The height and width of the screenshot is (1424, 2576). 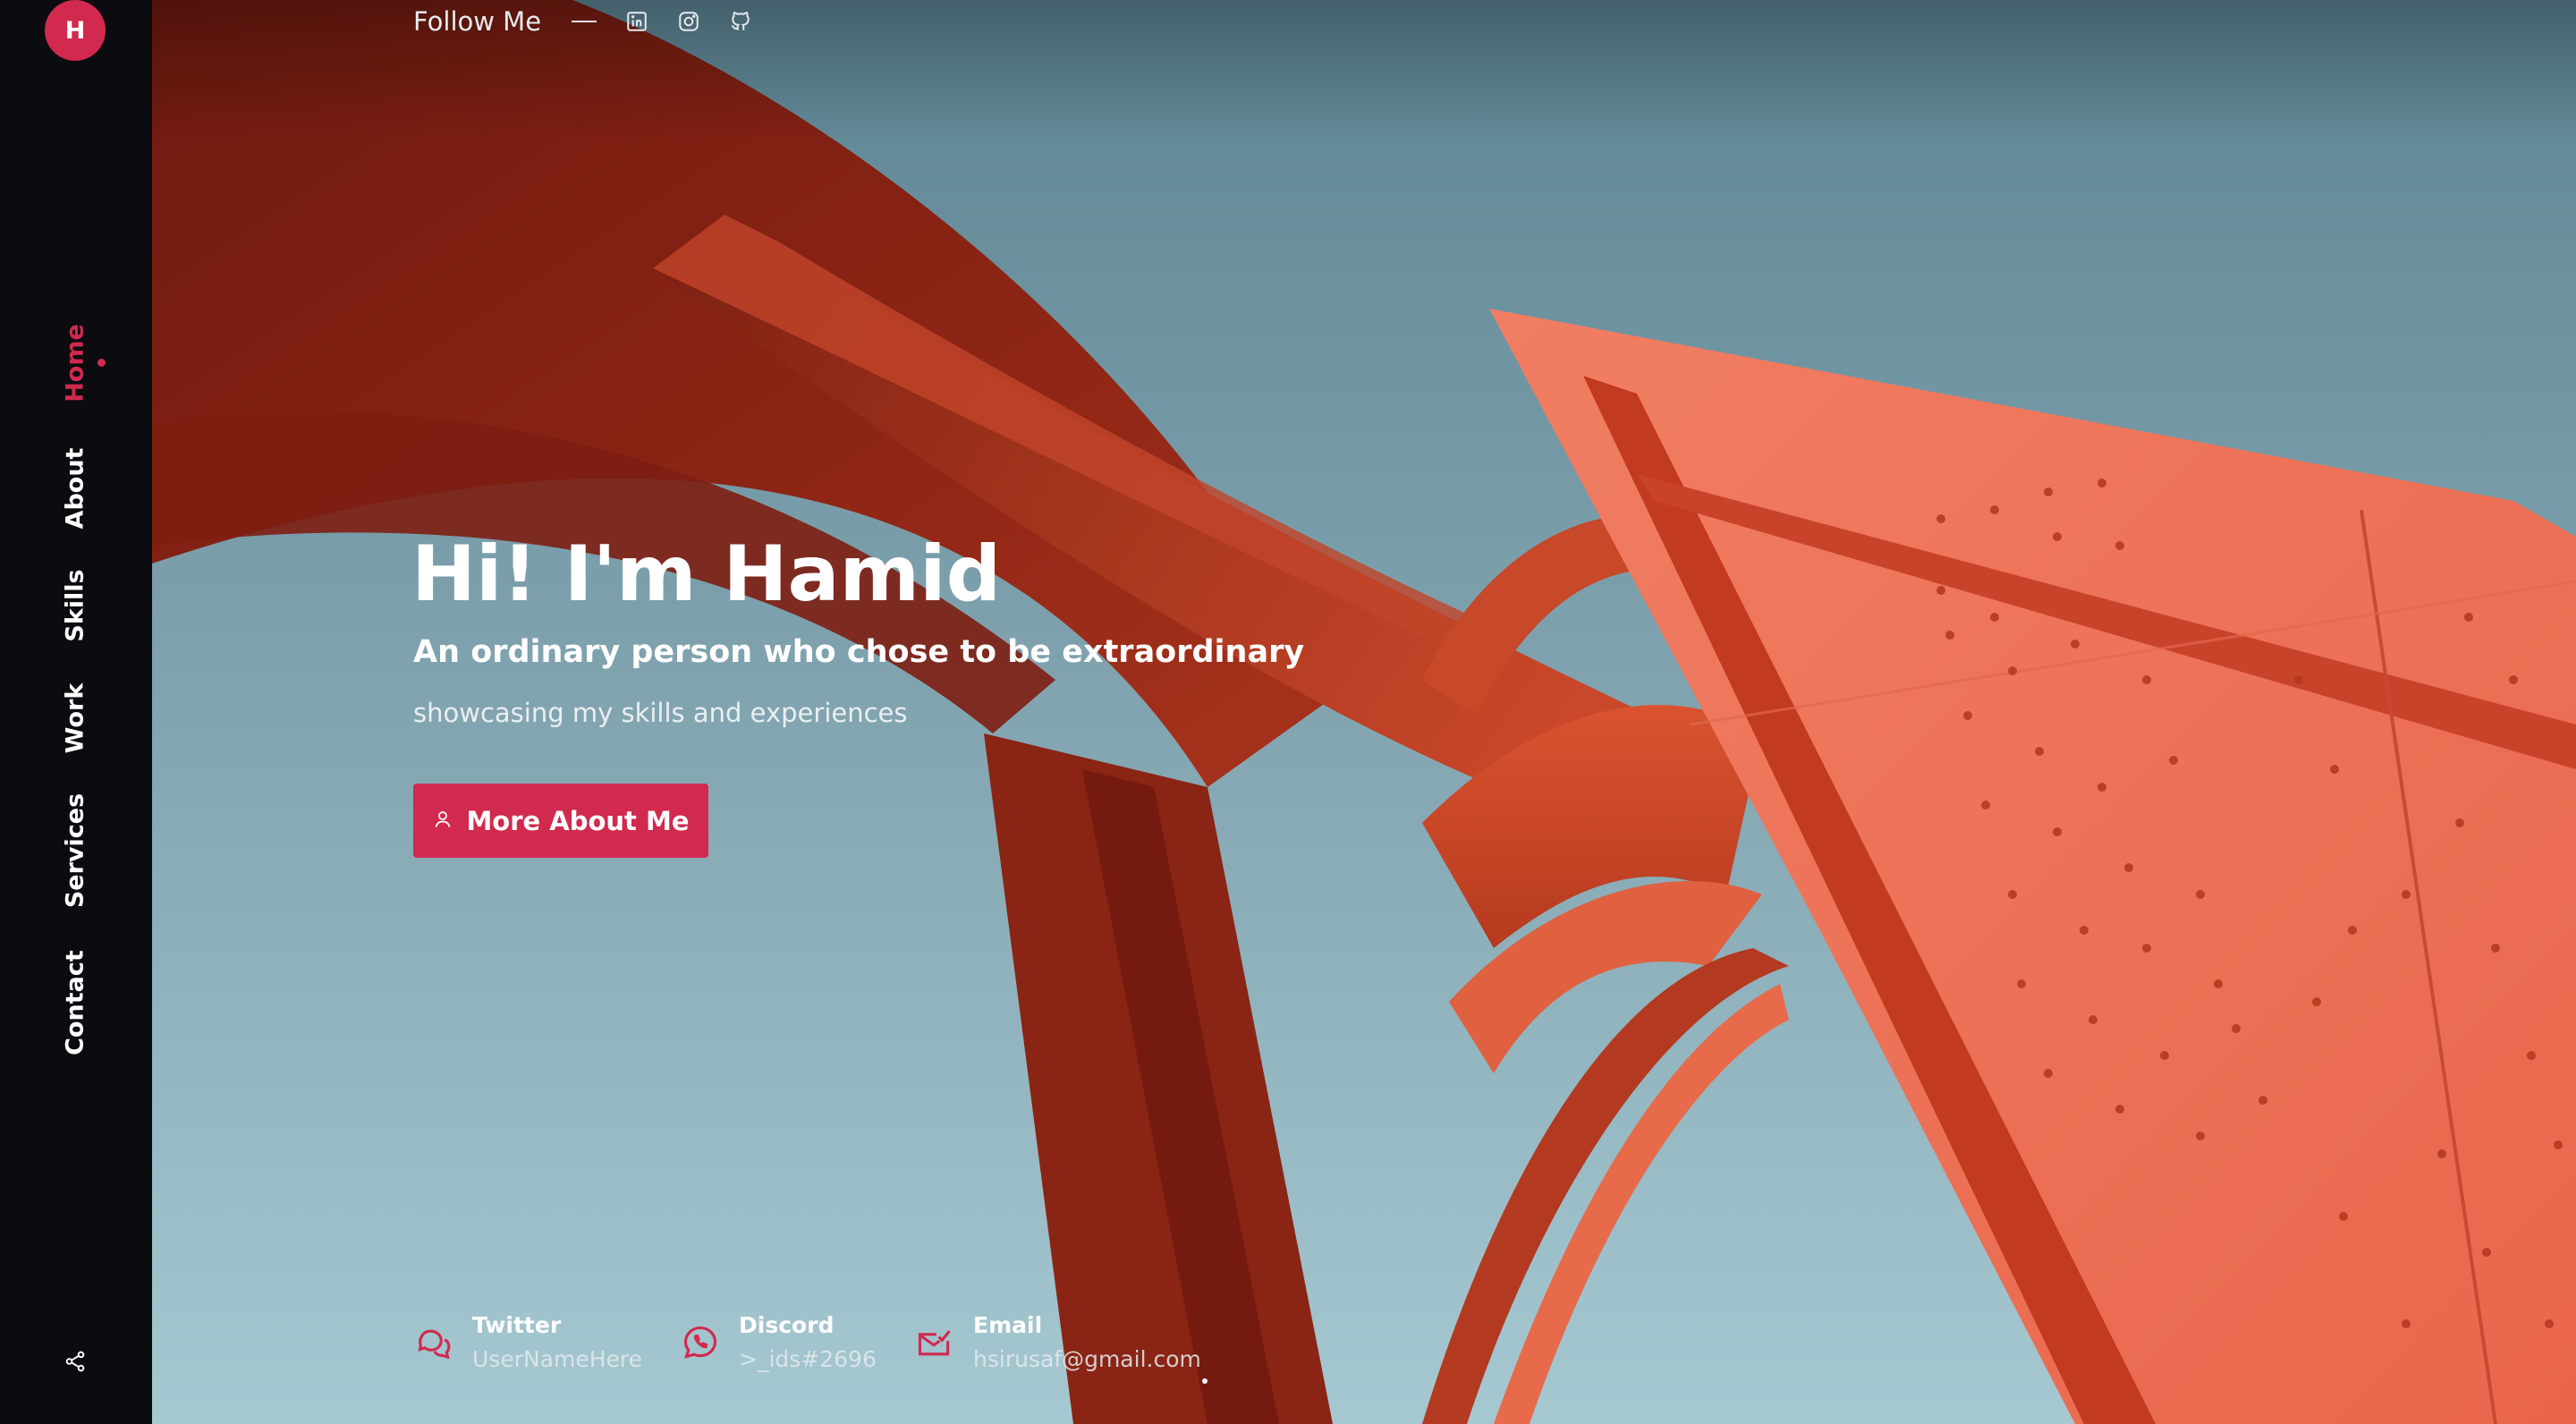 What do you see at coordinates (75, 1361) in the screenshot?
I see `share-icon` at bounding box center [75, 1361].